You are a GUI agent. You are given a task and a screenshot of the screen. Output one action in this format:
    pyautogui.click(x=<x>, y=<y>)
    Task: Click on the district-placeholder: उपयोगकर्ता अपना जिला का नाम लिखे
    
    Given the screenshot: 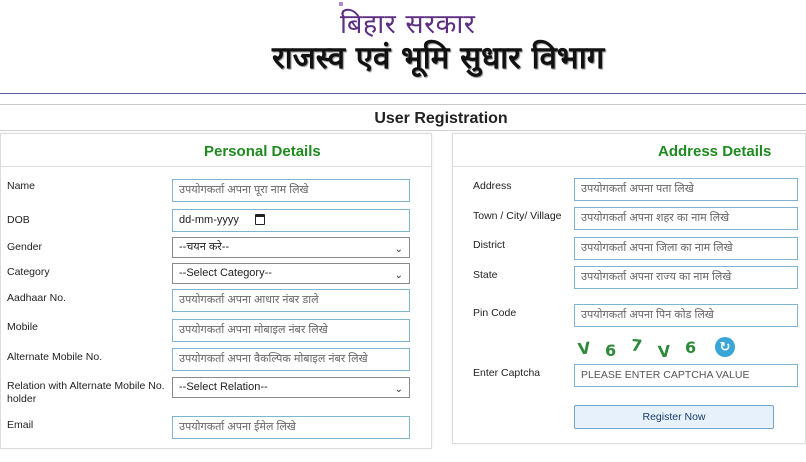 What is the action you would take?
    pyautogui.click(x=657, y=248)
    